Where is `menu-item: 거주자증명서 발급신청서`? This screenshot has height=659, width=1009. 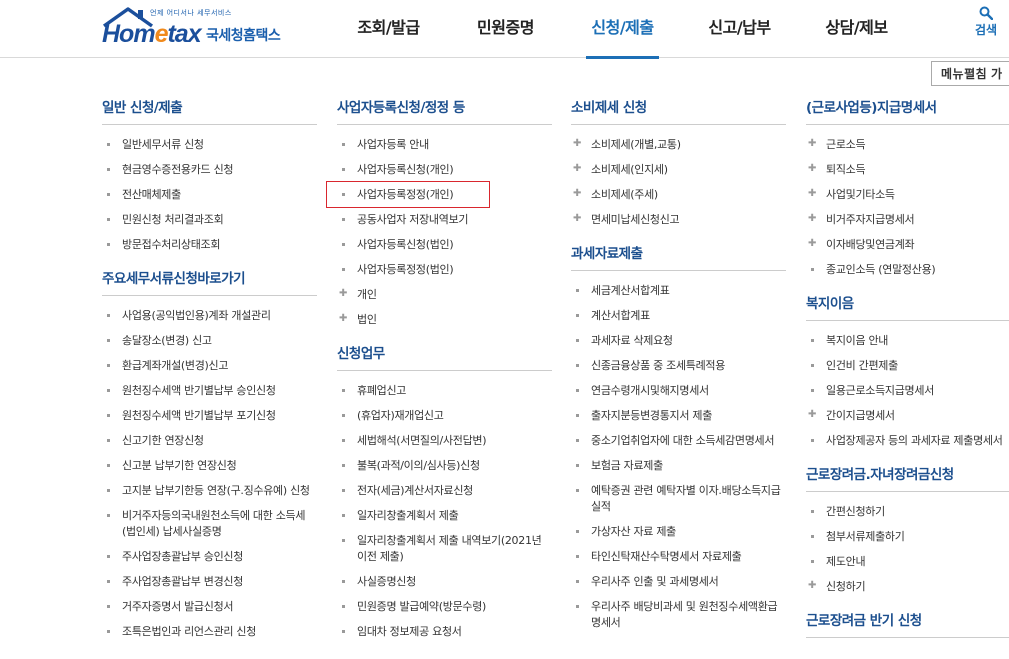
menu-item: 거주자증명서 발급신청서 is located at coordinates (209, 606).